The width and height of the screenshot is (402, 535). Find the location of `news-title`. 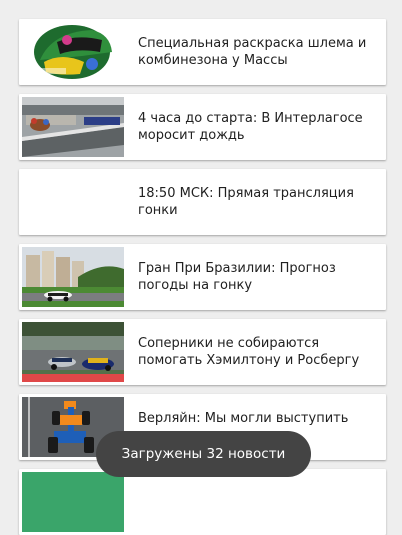

news-title is located at coordinates (256, 502).